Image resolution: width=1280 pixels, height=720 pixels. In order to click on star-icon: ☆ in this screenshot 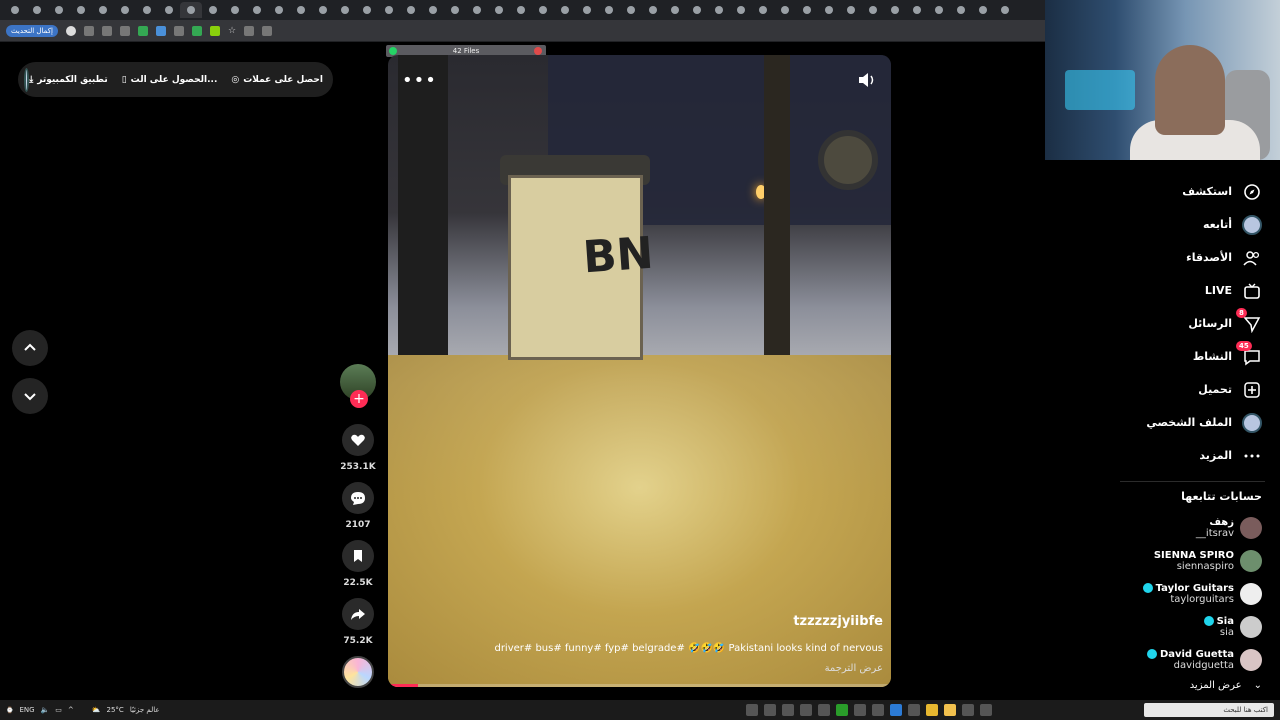, I will do `click(232, 31)`.